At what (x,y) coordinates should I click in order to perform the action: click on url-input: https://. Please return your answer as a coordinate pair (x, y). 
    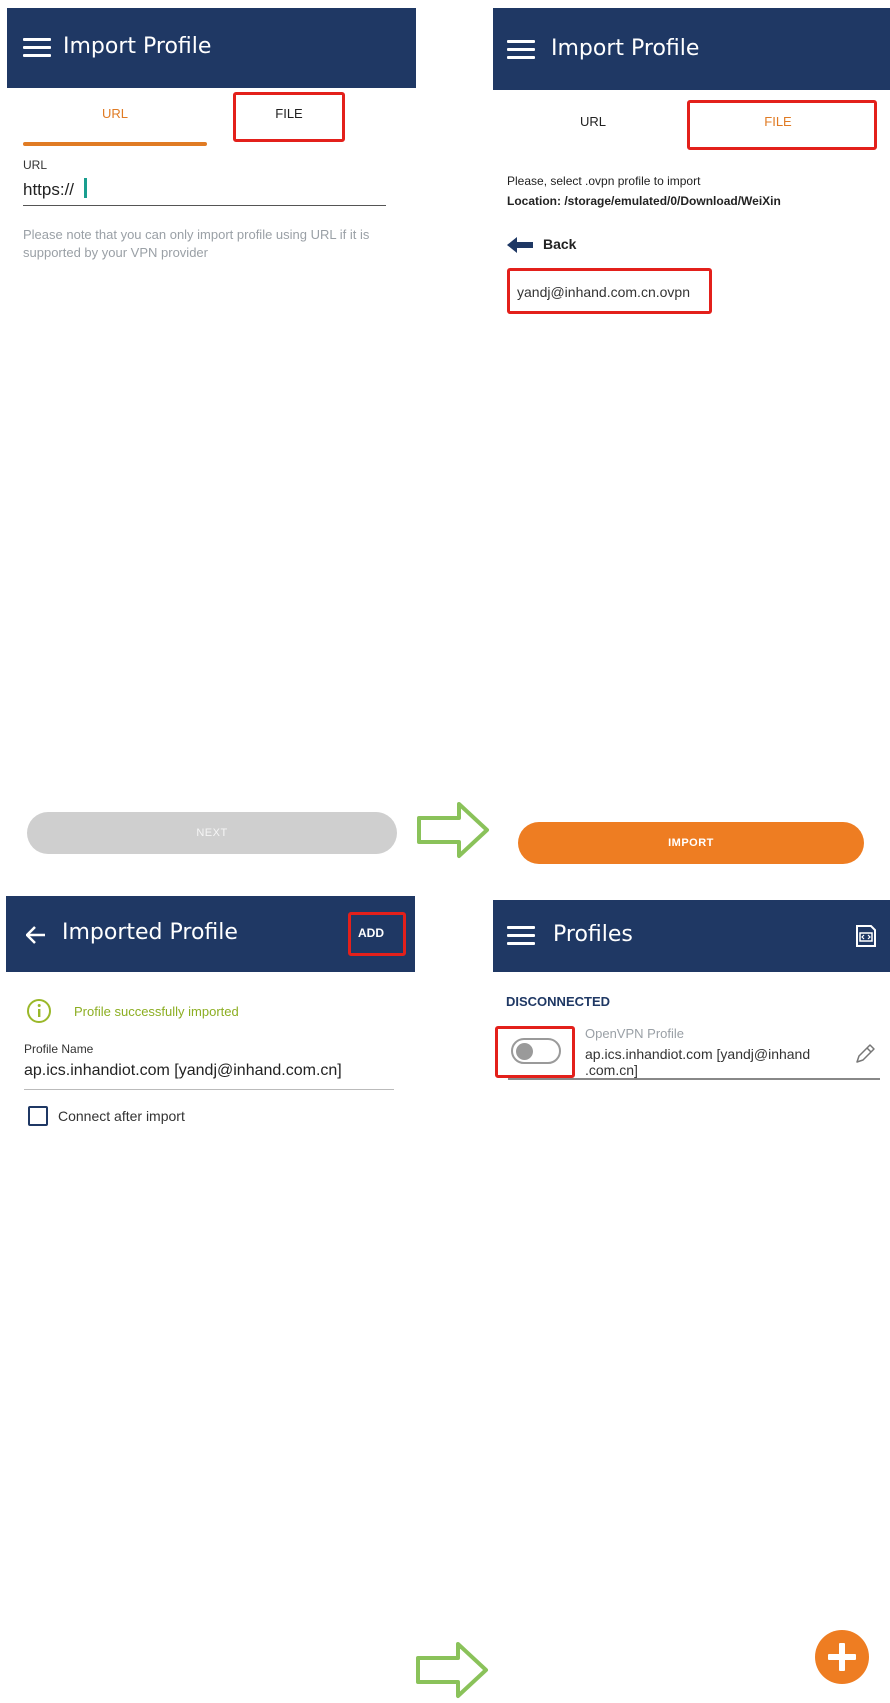
    Looking at the image, I should click on (204, 192).